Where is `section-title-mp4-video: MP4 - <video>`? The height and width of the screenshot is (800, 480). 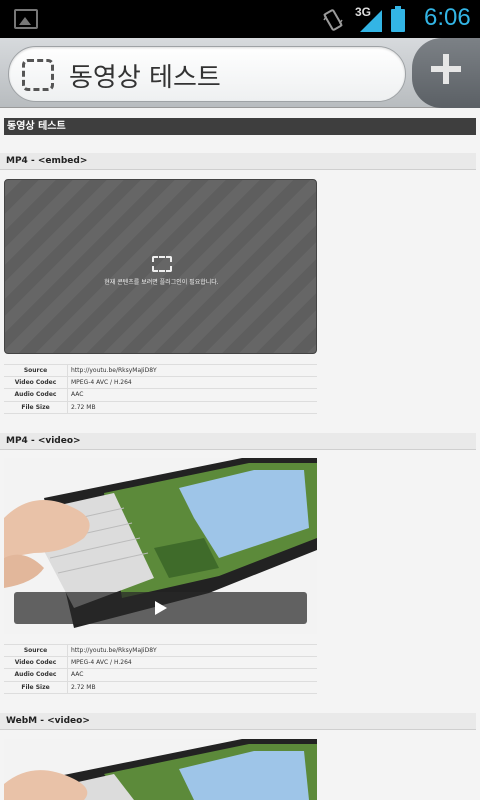 section-title-mp4-video: MP4 - <video> is located at coordinates (238, 441).